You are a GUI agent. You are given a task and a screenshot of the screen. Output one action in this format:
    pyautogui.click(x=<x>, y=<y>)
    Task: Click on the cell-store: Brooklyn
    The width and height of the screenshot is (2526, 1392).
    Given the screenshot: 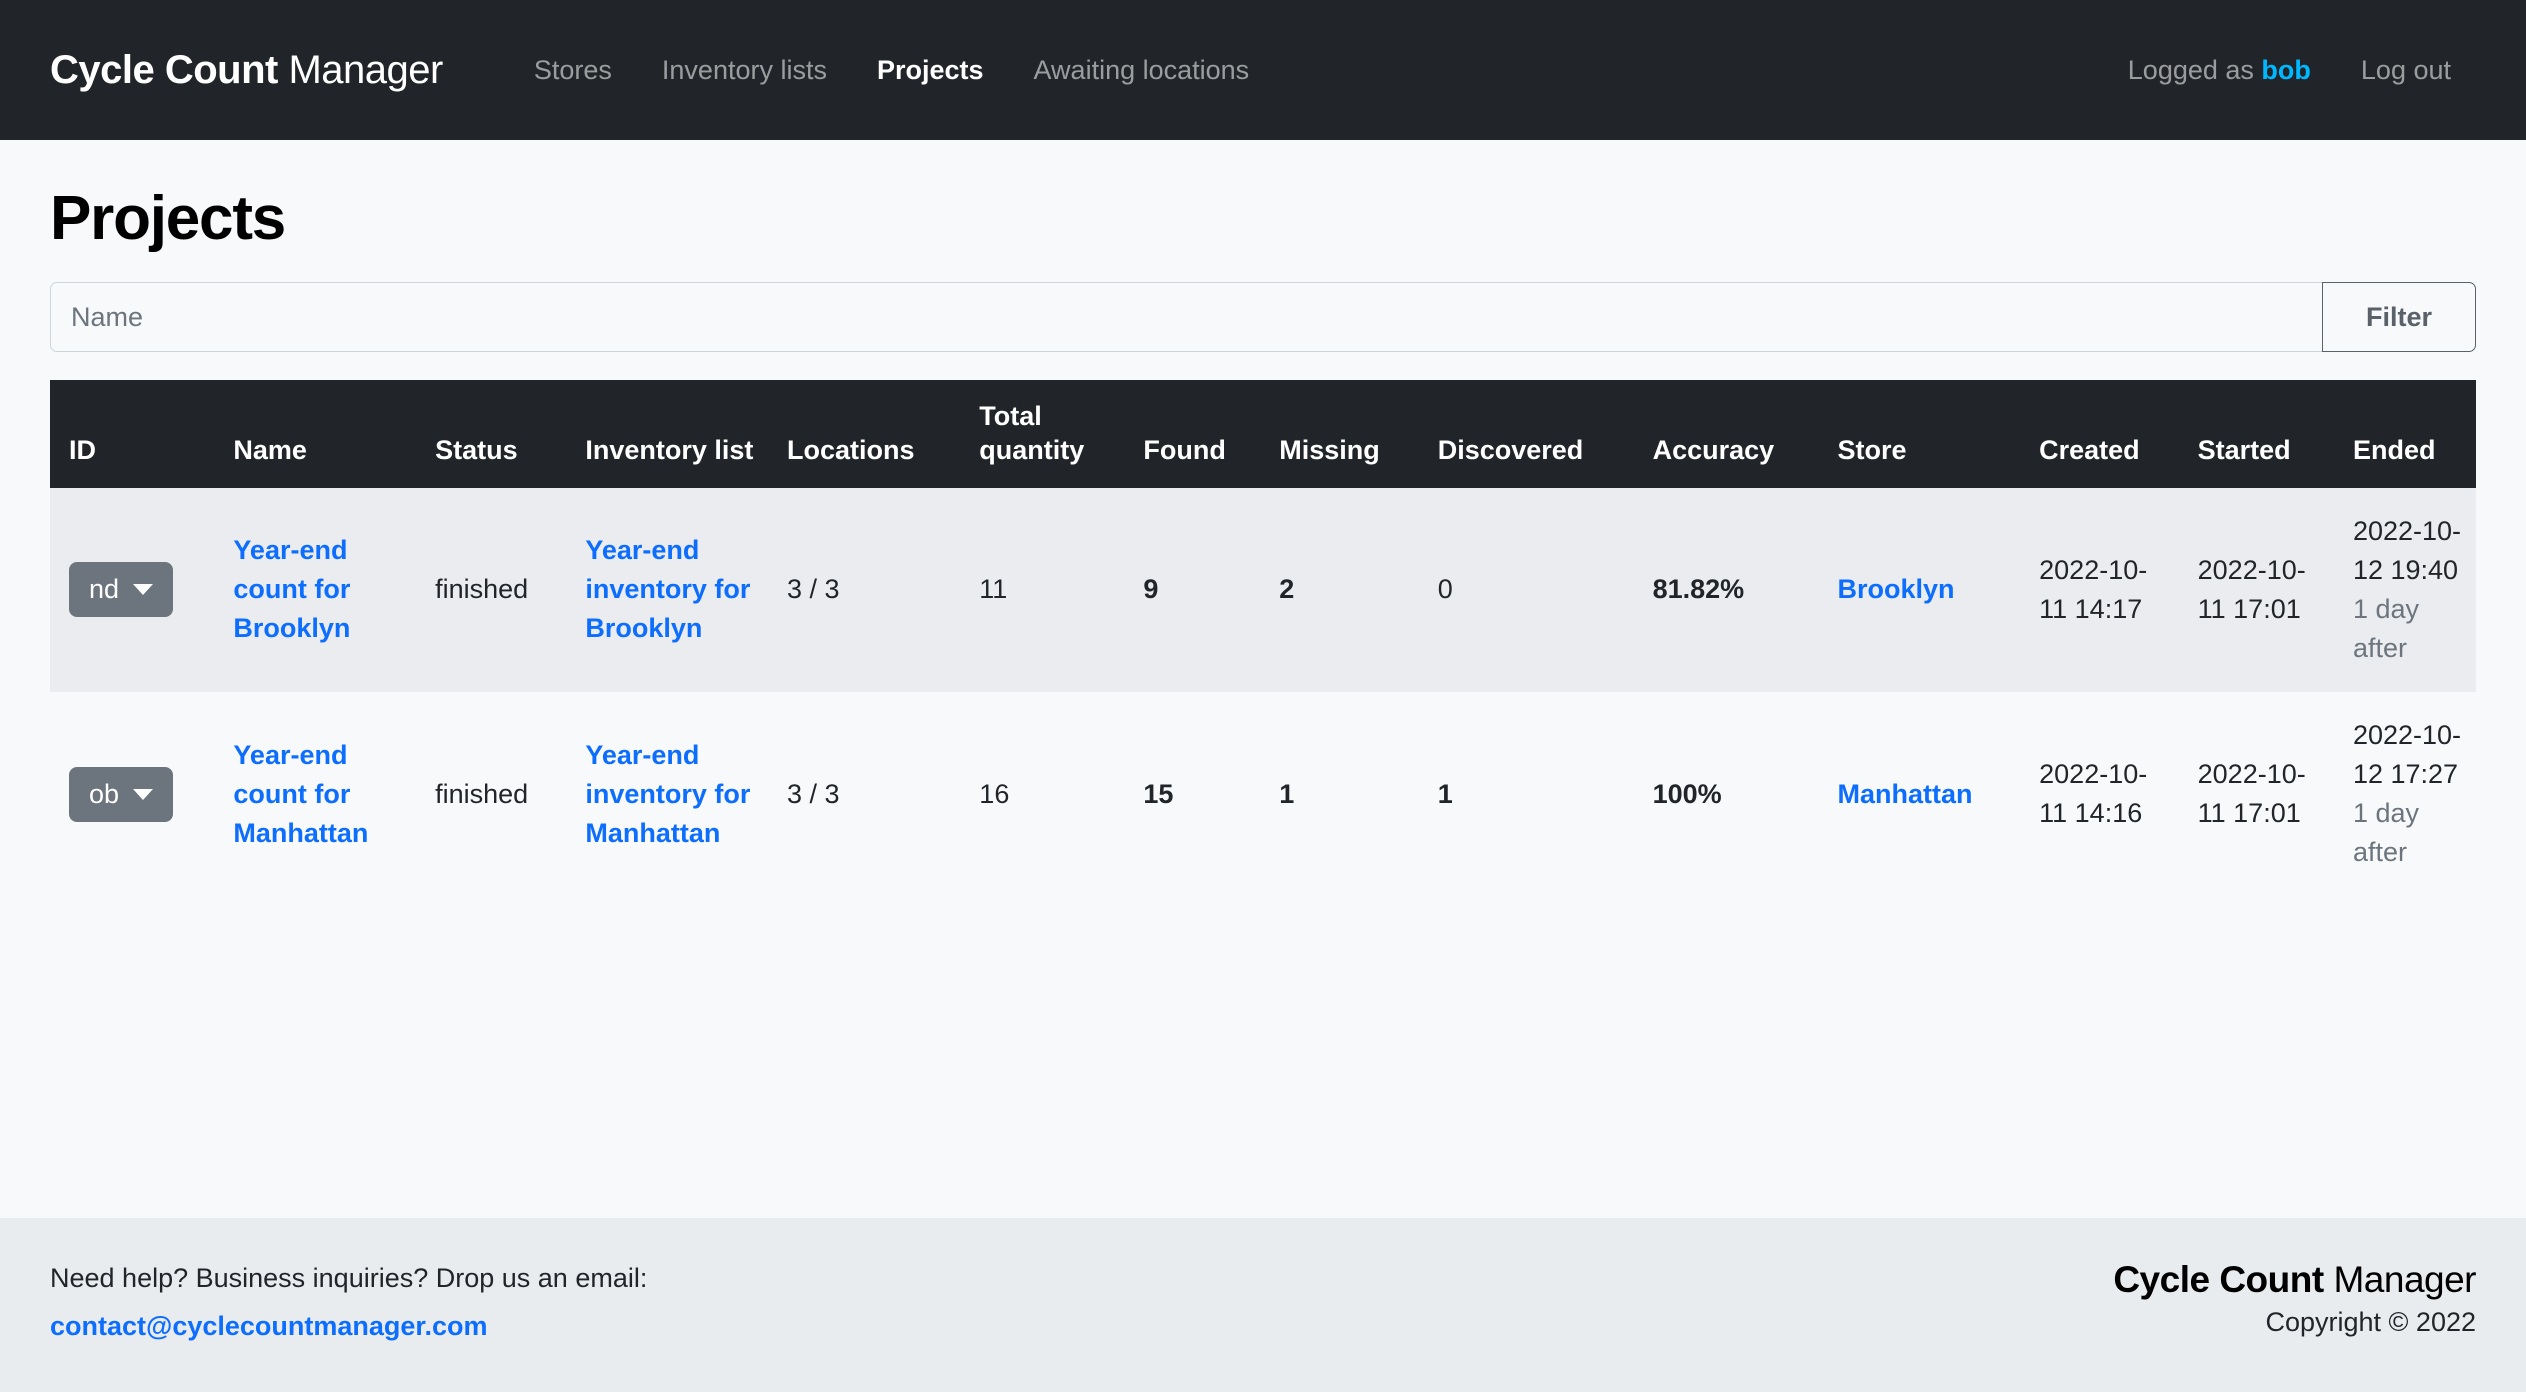 What is the action you would take?
    pyautogui.click(x=1925, y=590)
    